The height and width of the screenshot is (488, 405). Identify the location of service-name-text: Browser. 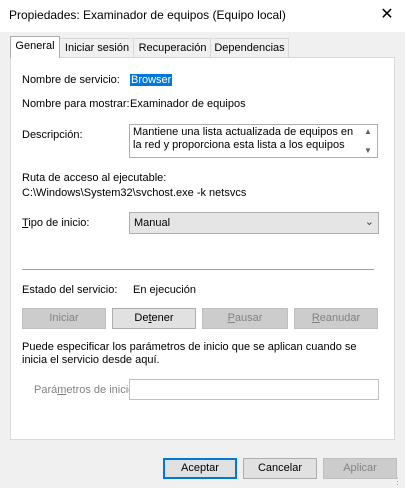
(151, 80).